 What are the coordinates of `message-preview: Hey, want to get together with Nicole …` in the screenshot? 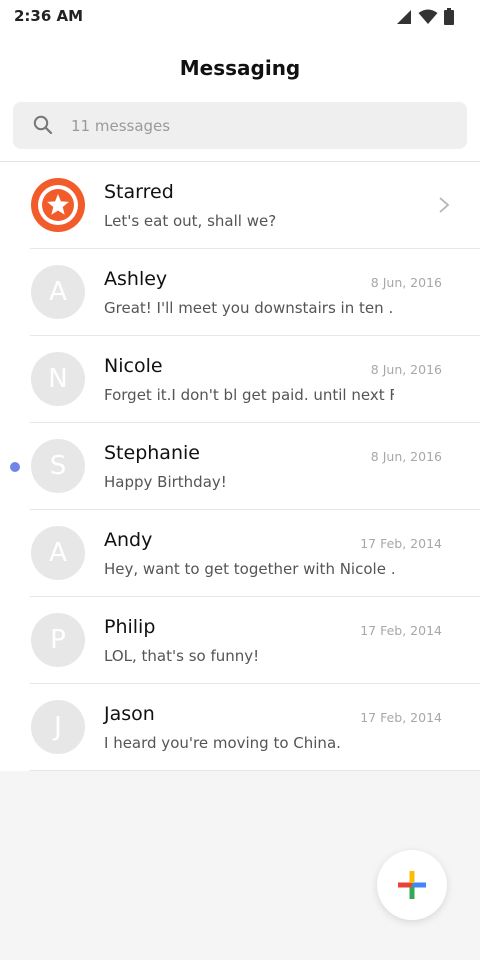 It's located at (249, 569).